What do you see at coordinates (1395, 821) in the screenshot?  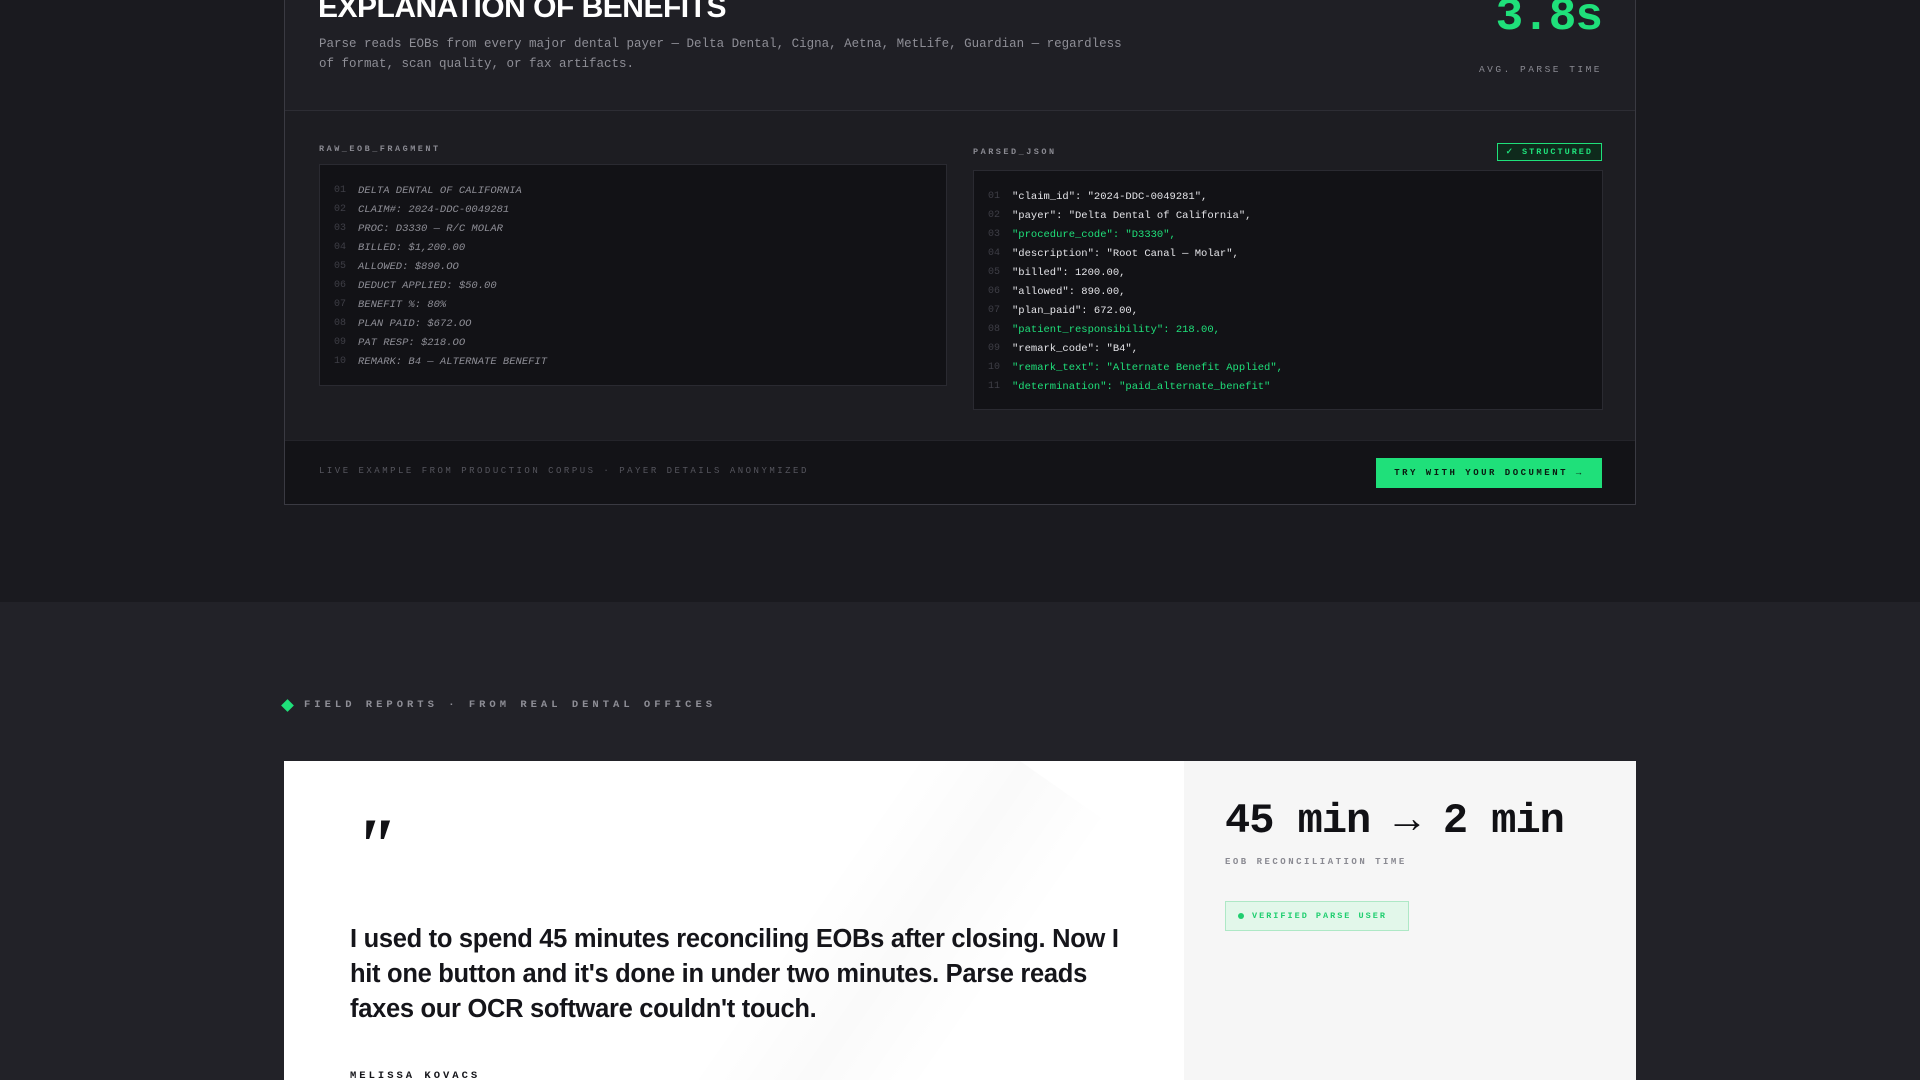 I see `metric-value: 45 min → 2 min` at bounding box center [1395, 821].